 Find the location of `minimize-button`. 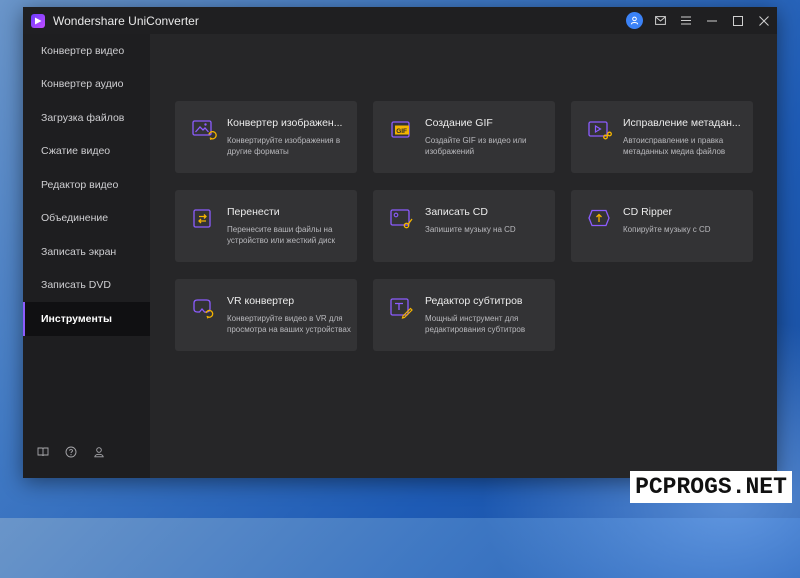

minimize-button is located at coordinates (712, 20).